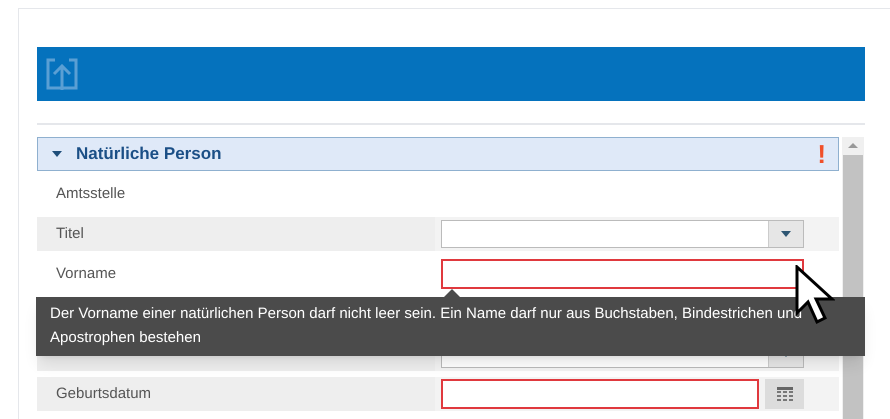  What do you see at coordinates (236, 234) in the screenshot?
I see `field-label: Titel` at bounding box center [236, 234].